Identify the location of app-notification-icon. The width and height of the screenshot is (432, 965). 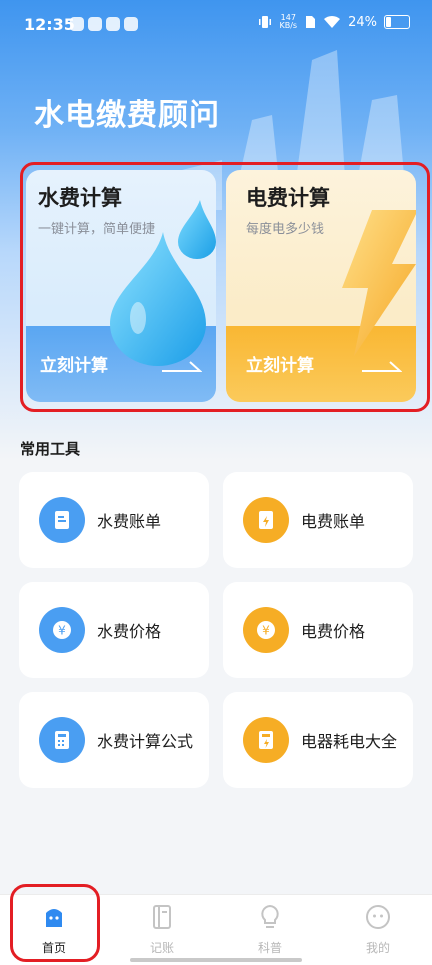
(95, 24).